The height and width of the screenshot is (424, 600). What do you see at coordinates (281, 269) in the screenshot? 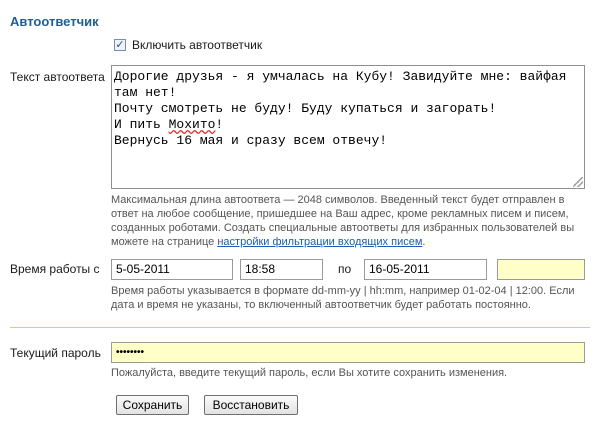
I see `start-time-input: 18:58` at bounding box center [281, 269].